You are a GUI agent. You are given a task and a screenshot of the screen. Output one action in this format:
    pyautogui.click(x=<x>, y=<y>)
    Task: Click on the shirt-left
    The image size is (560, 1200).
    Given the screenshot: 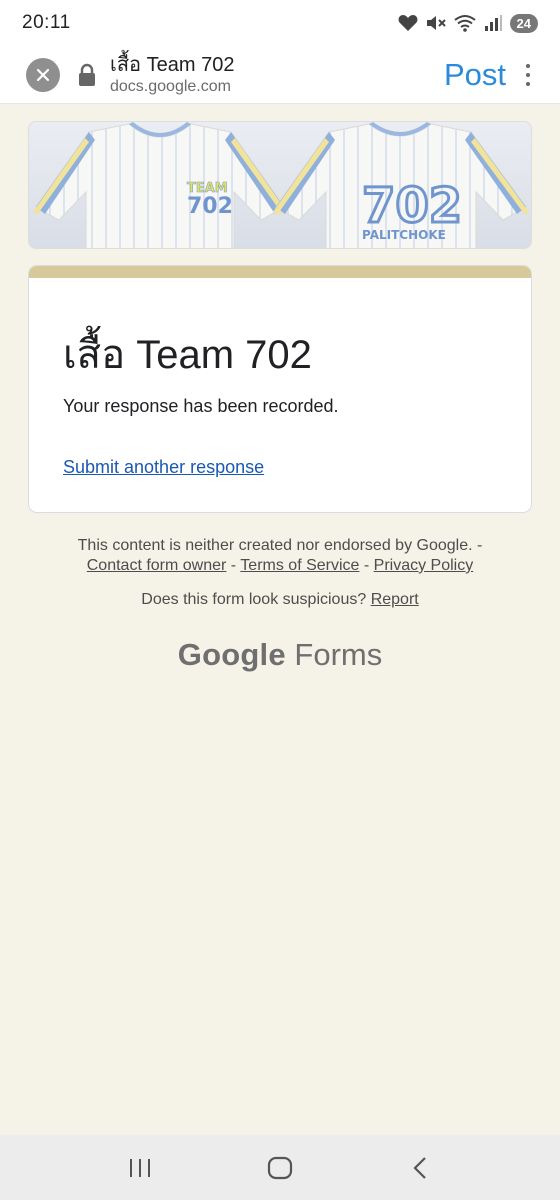 What is the action you would take?
    pyautogui.click(x=160, y=185)
    